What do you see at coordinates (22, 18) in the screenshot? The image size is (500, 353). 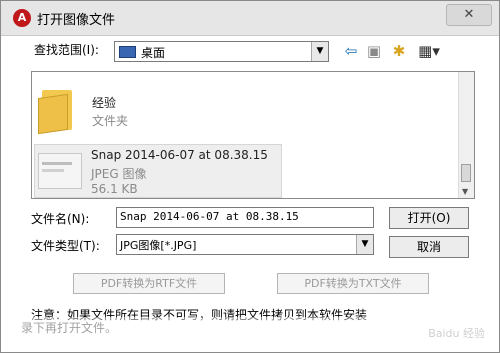 I see `app-logo-icon: A` at bounding box center [22, 18].